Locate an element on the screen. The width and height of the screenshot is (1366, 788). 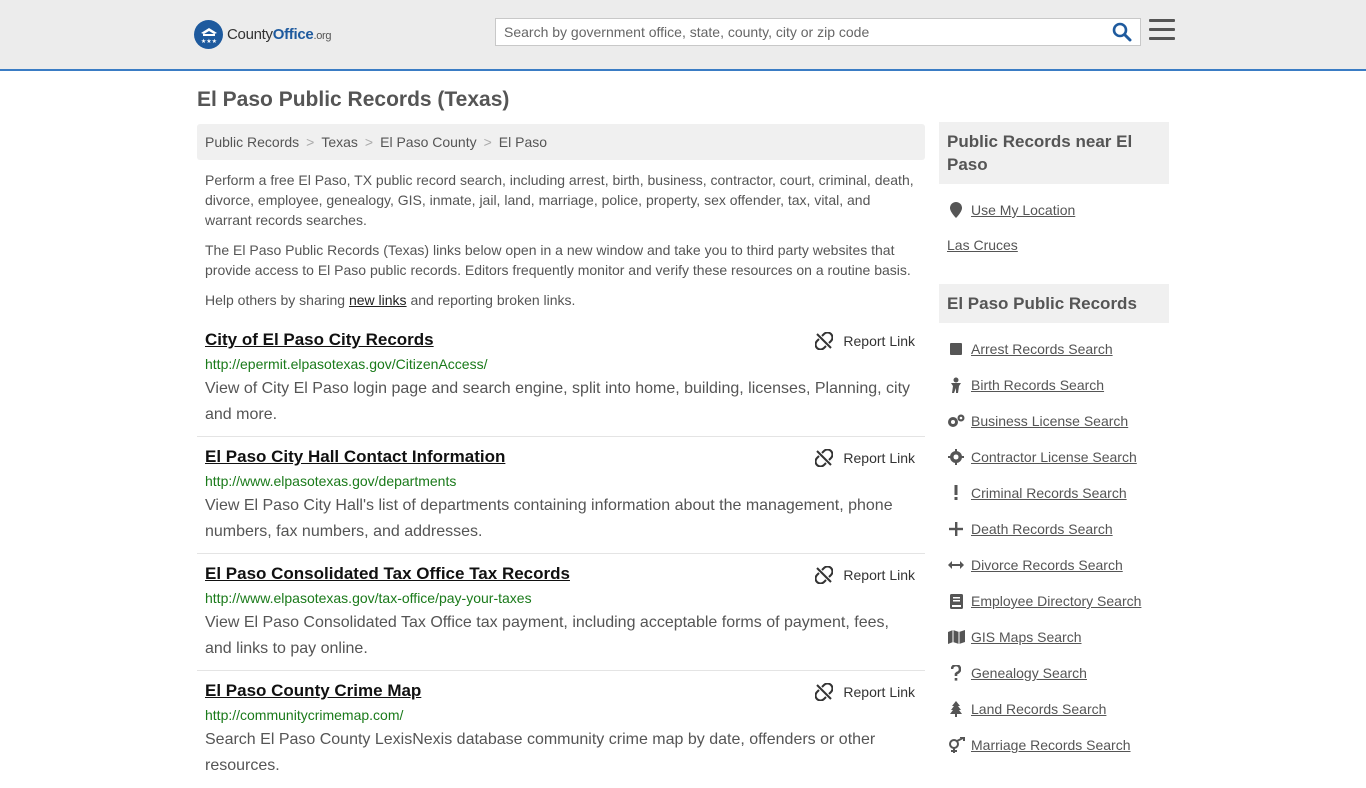
listing-url: http://communitycrimemap.com/ is located at coordinates (304, 715).